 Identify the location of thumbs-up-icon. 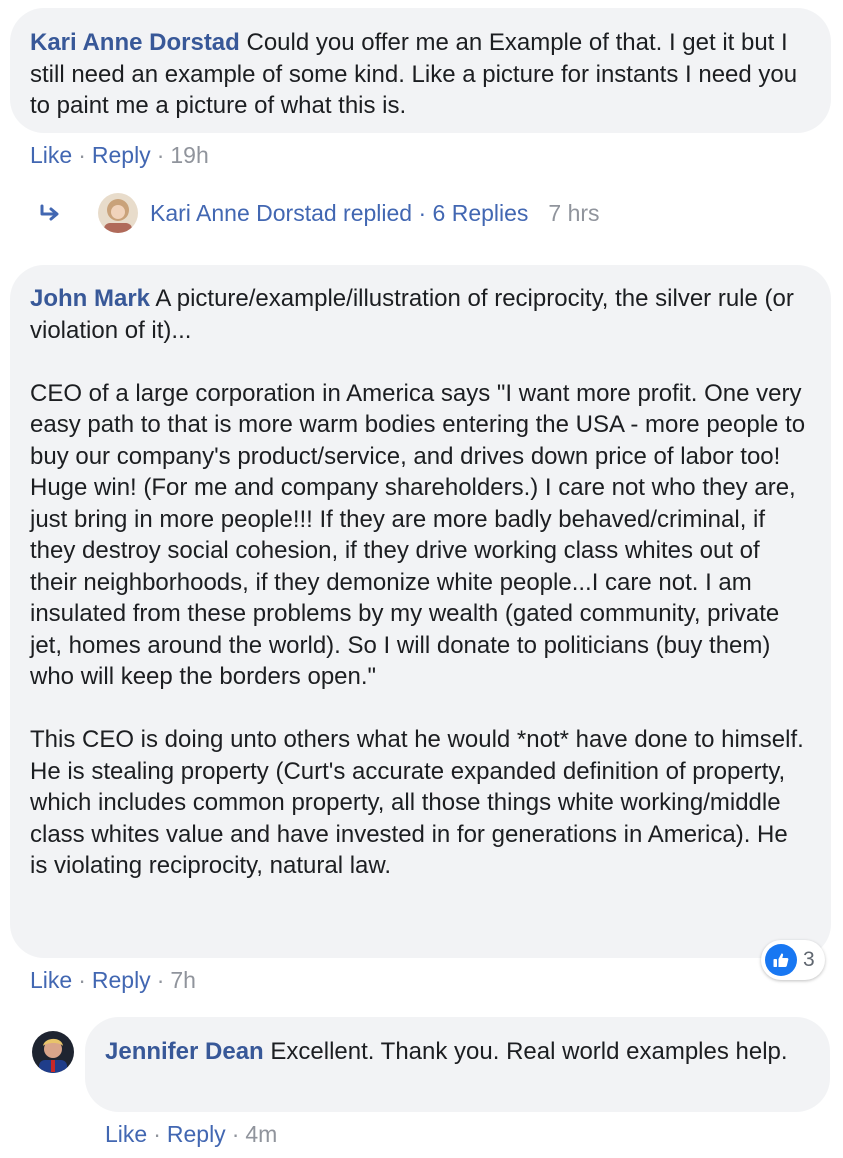
(781, 960).